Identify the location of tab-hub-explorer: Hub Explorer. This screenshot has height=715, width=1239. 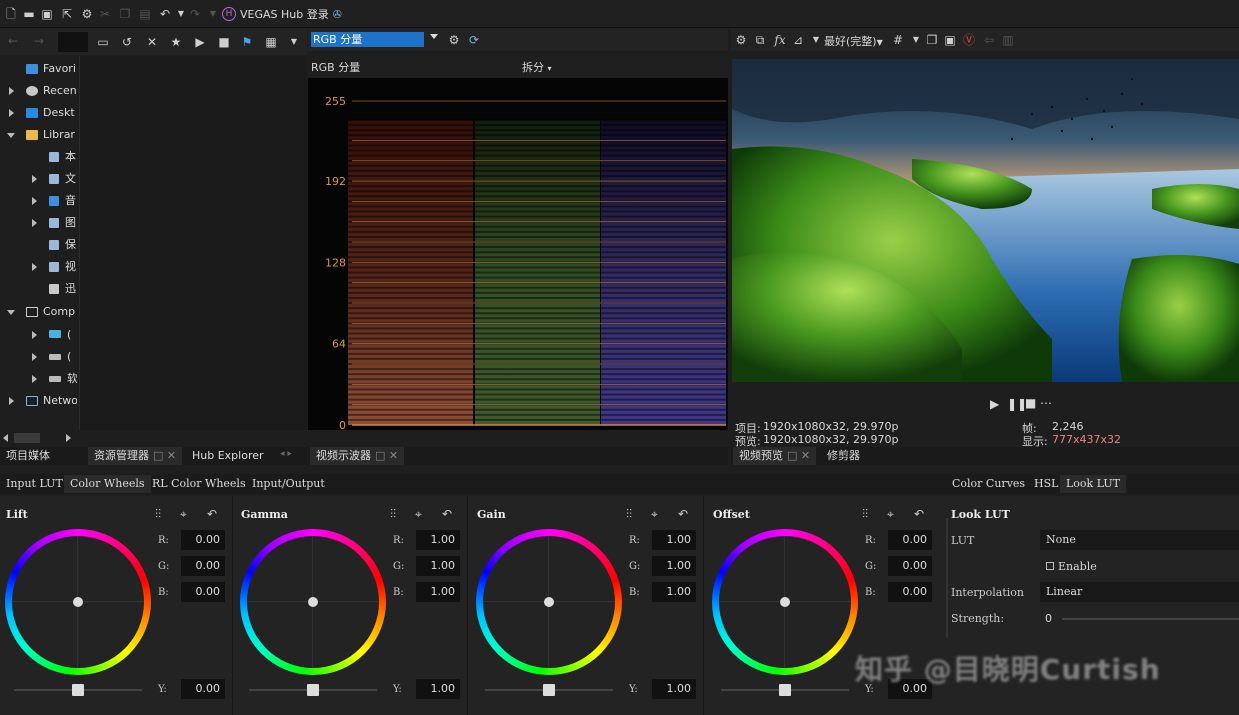
(228, 456).